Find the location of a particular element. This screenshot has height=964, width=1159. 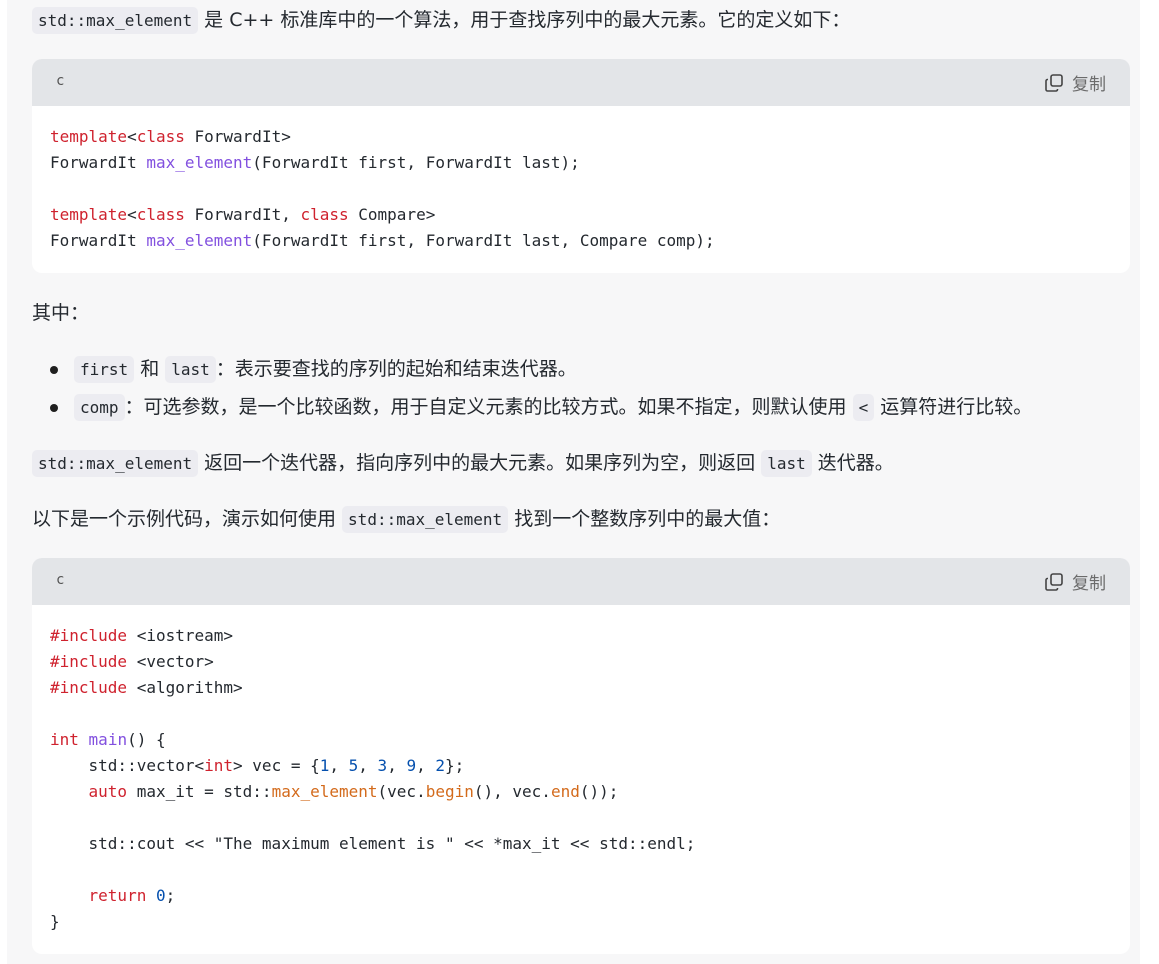

code-token: ForwardIt> is located at coordinates (237, 136).